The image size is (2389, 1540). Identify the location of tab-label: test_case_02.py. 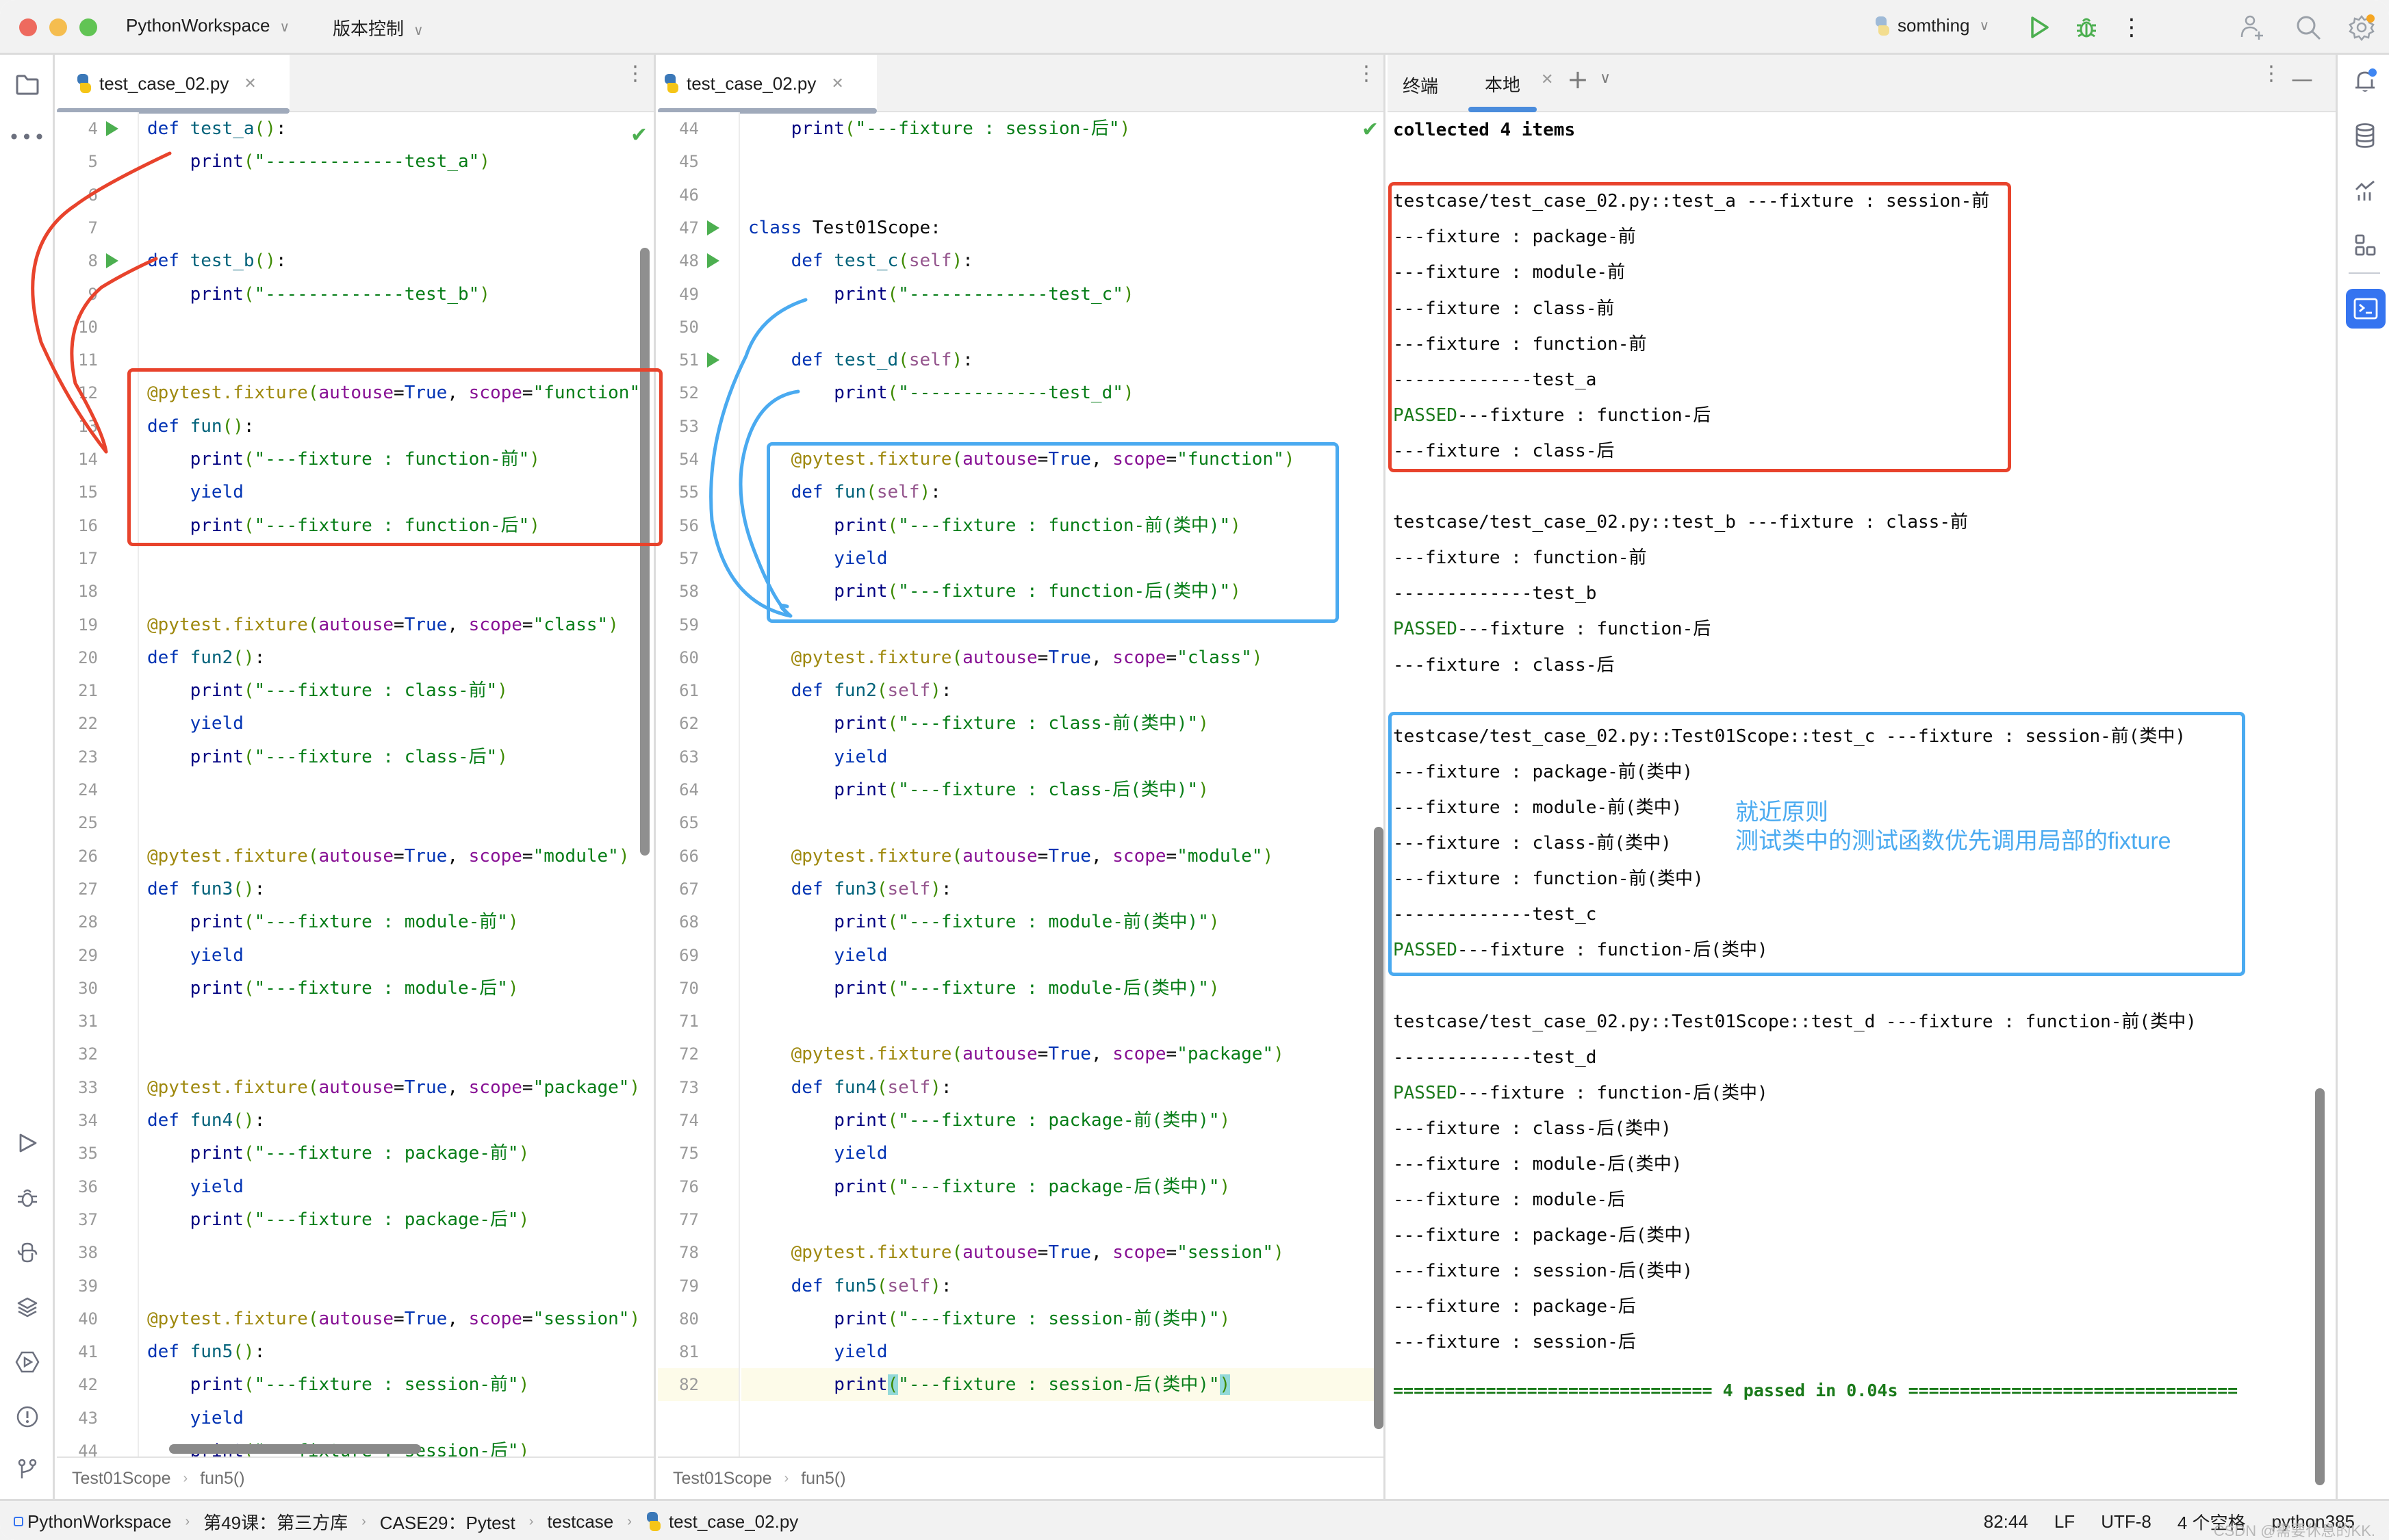
(164, 83).